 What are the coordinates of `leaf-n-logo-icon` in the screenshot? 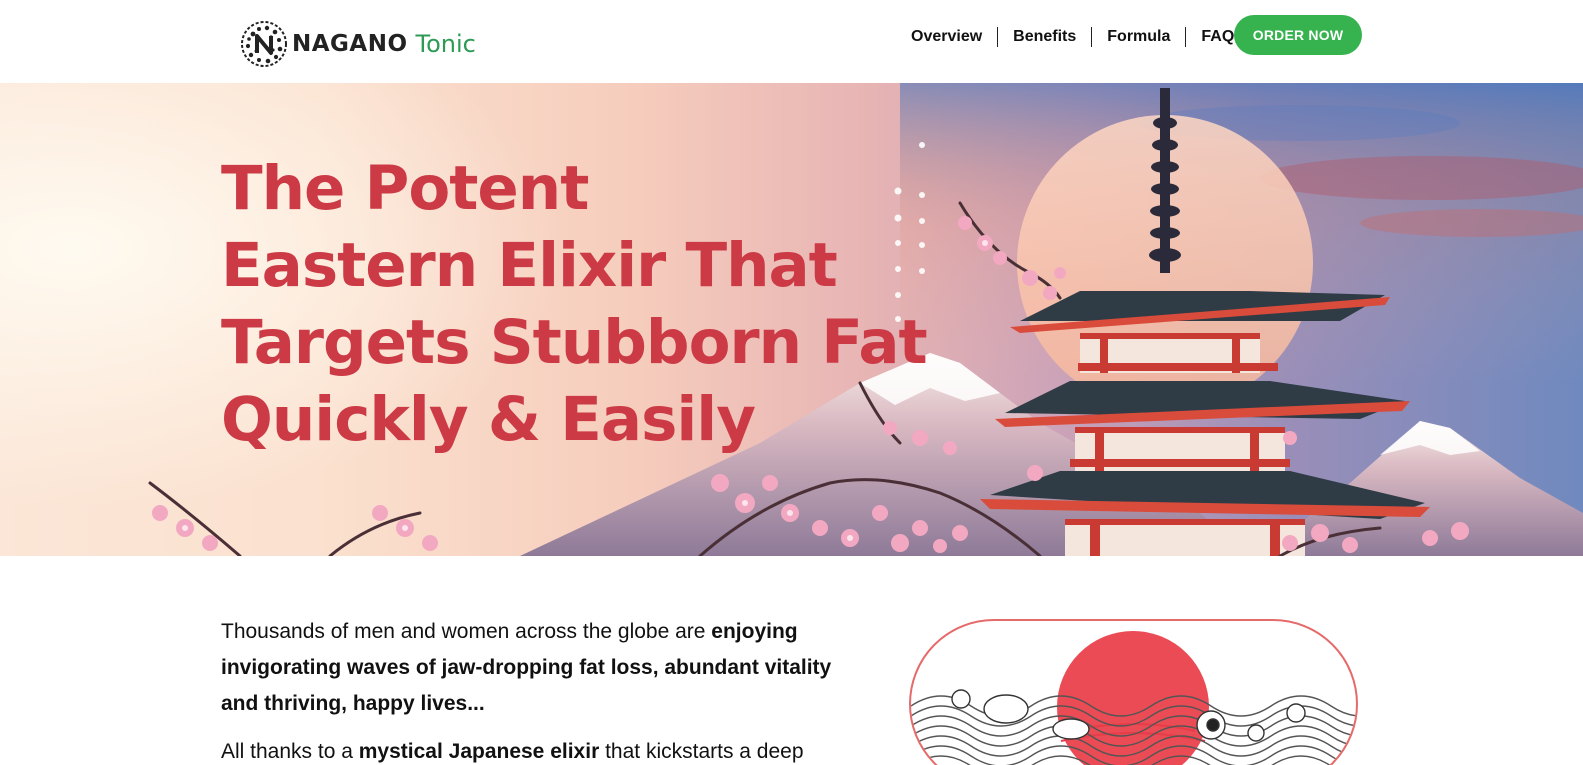 It's located at (264, 44).